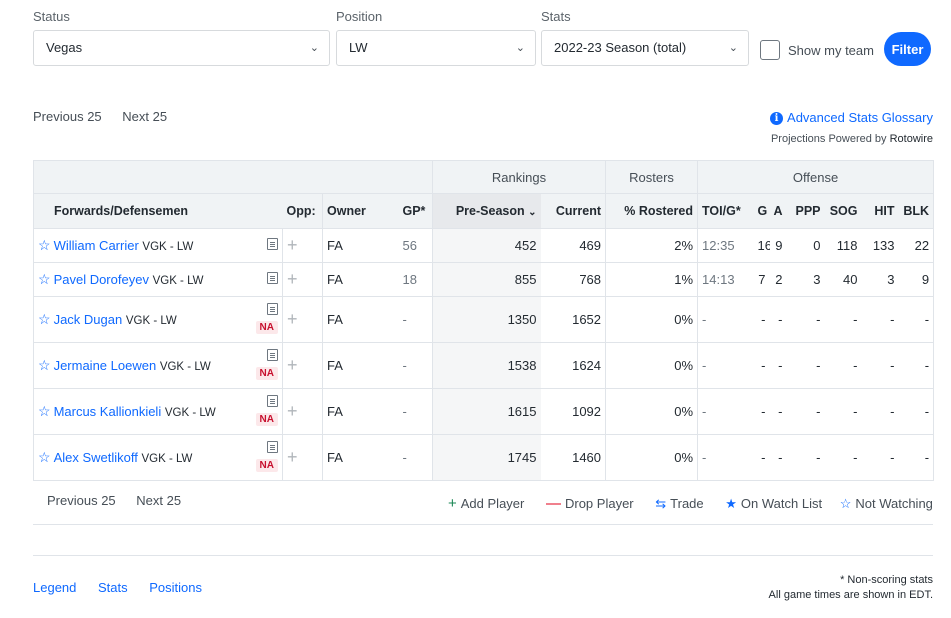 This screenshot has height=618, width=951. What do you see at coordinates (573, 457) in the screenshot?
I see `current-rank-cell: 1460` at bounding box center [573, 457].